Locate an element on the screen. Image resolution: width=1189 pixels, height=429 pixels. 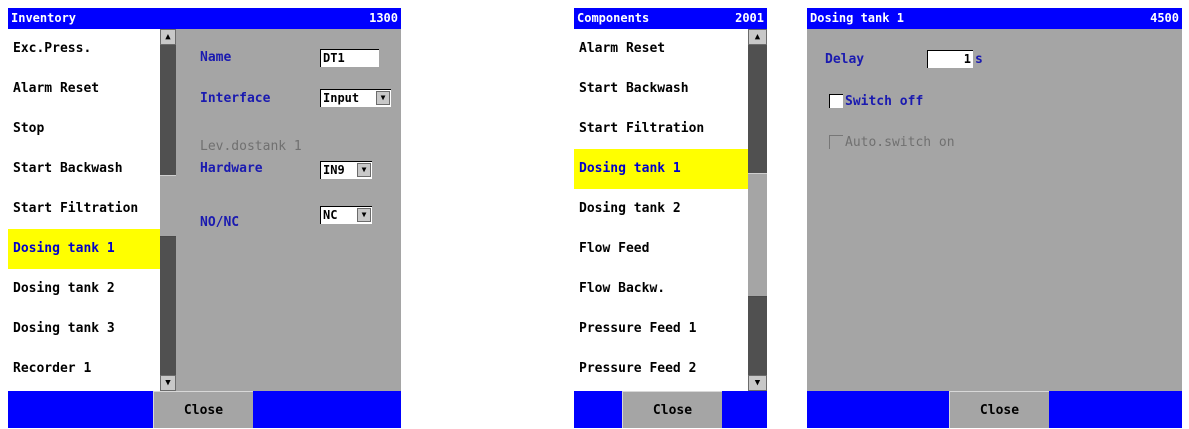
interface-value: Input is located at coordinates (341, 98).